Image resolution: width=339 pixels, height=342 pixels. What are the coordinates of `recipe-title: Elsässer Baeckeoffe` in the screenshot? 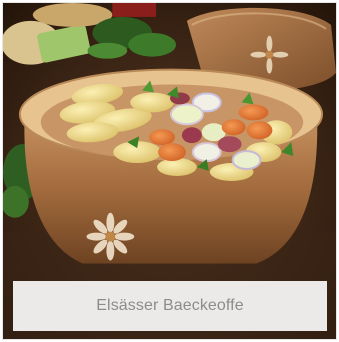 It's located at (170, 305).